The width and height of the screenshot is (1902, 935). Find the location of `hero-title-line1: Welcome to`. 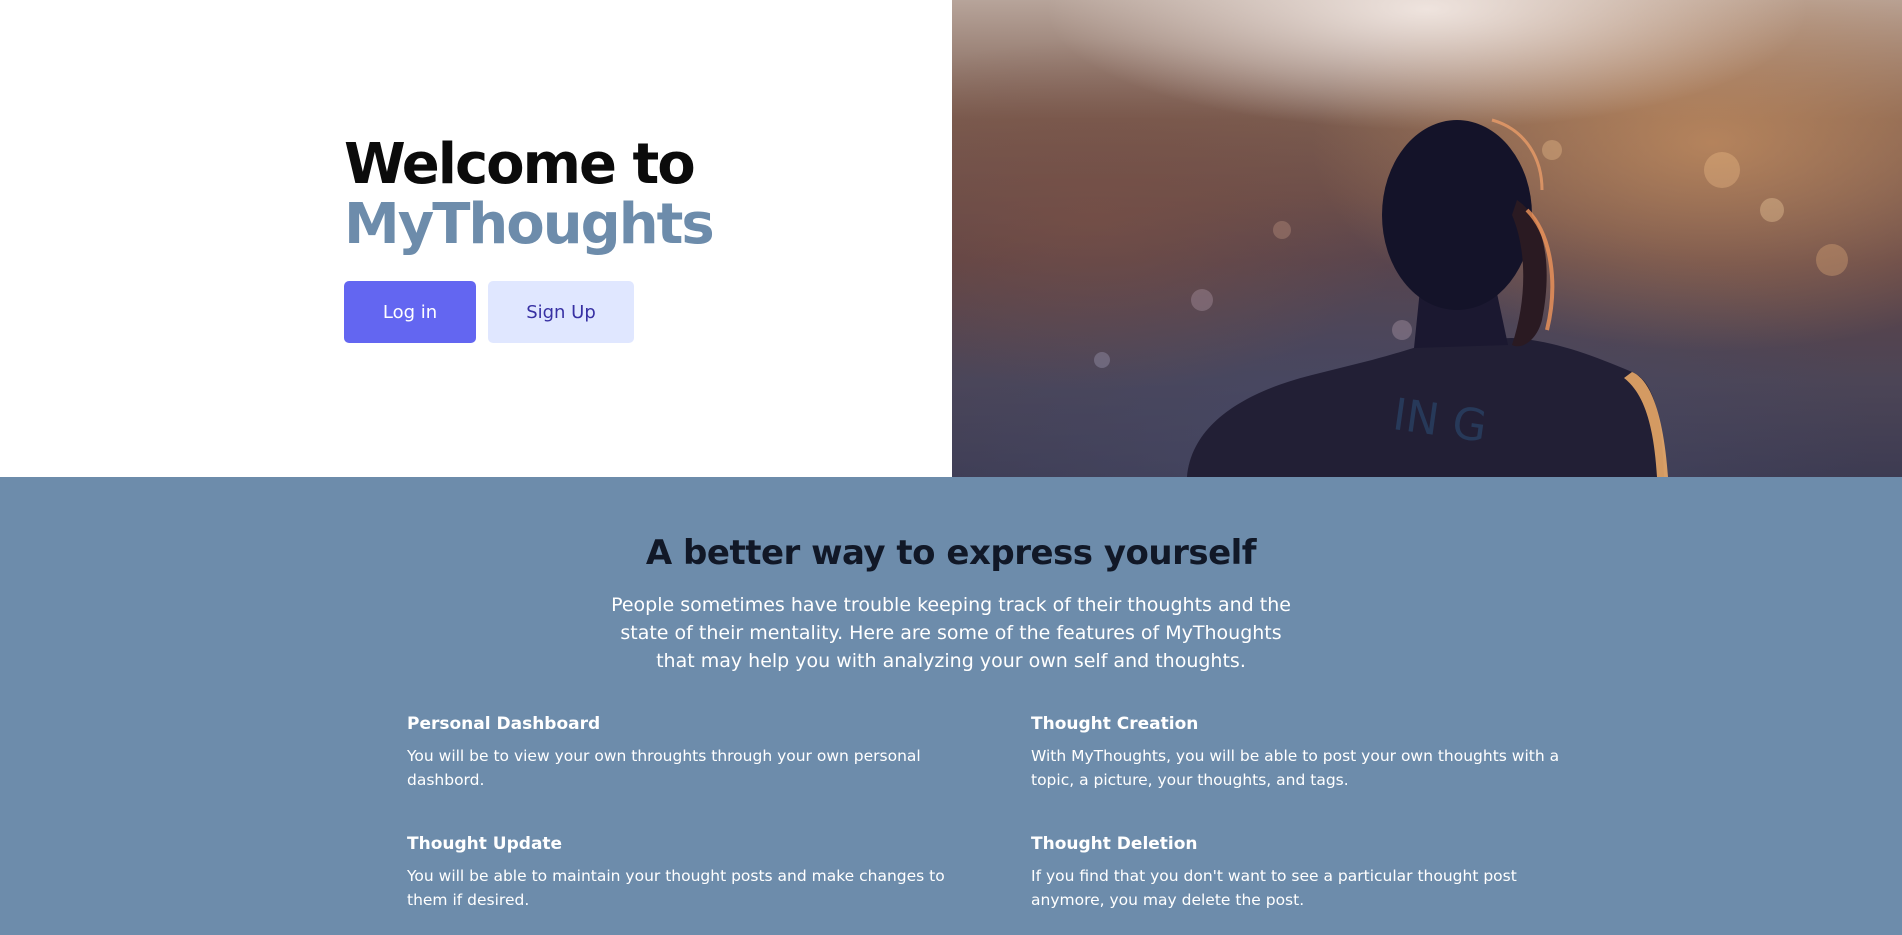

hero-title-line1: Welcome to is located at coordinates (520, 164).